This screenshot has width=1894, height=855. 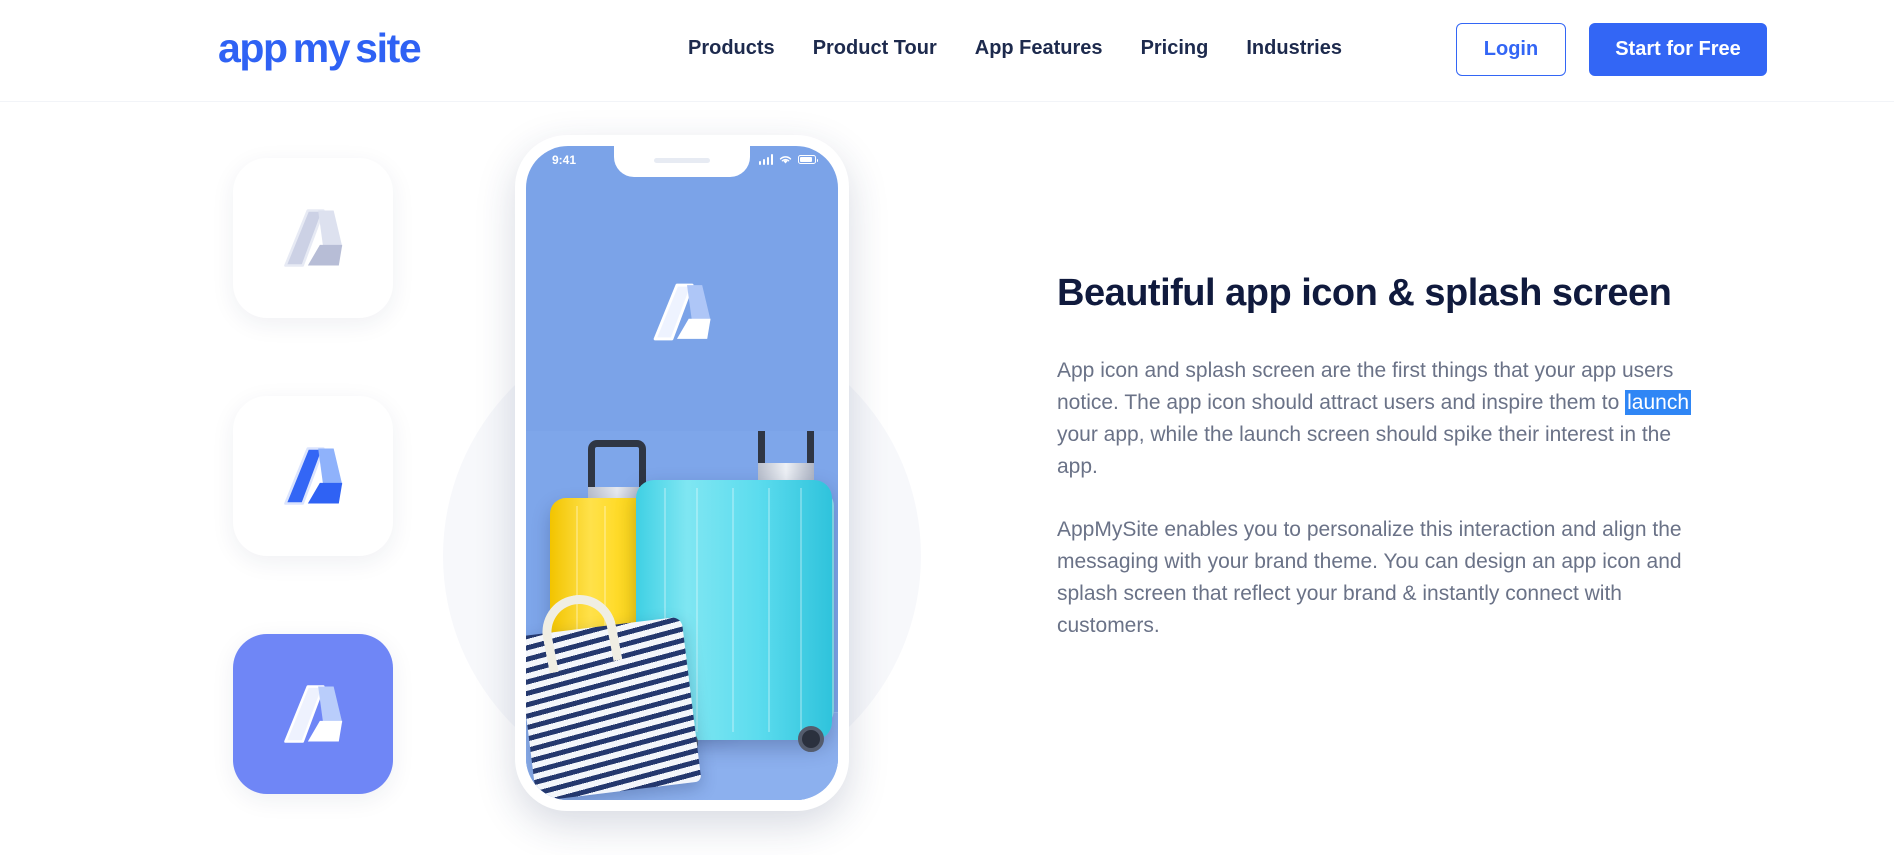 What do you see at coordinates (1039, 48) in the screenshot?
I see `nav-item-app-features: App Features` at bounding box center [1039, 48].